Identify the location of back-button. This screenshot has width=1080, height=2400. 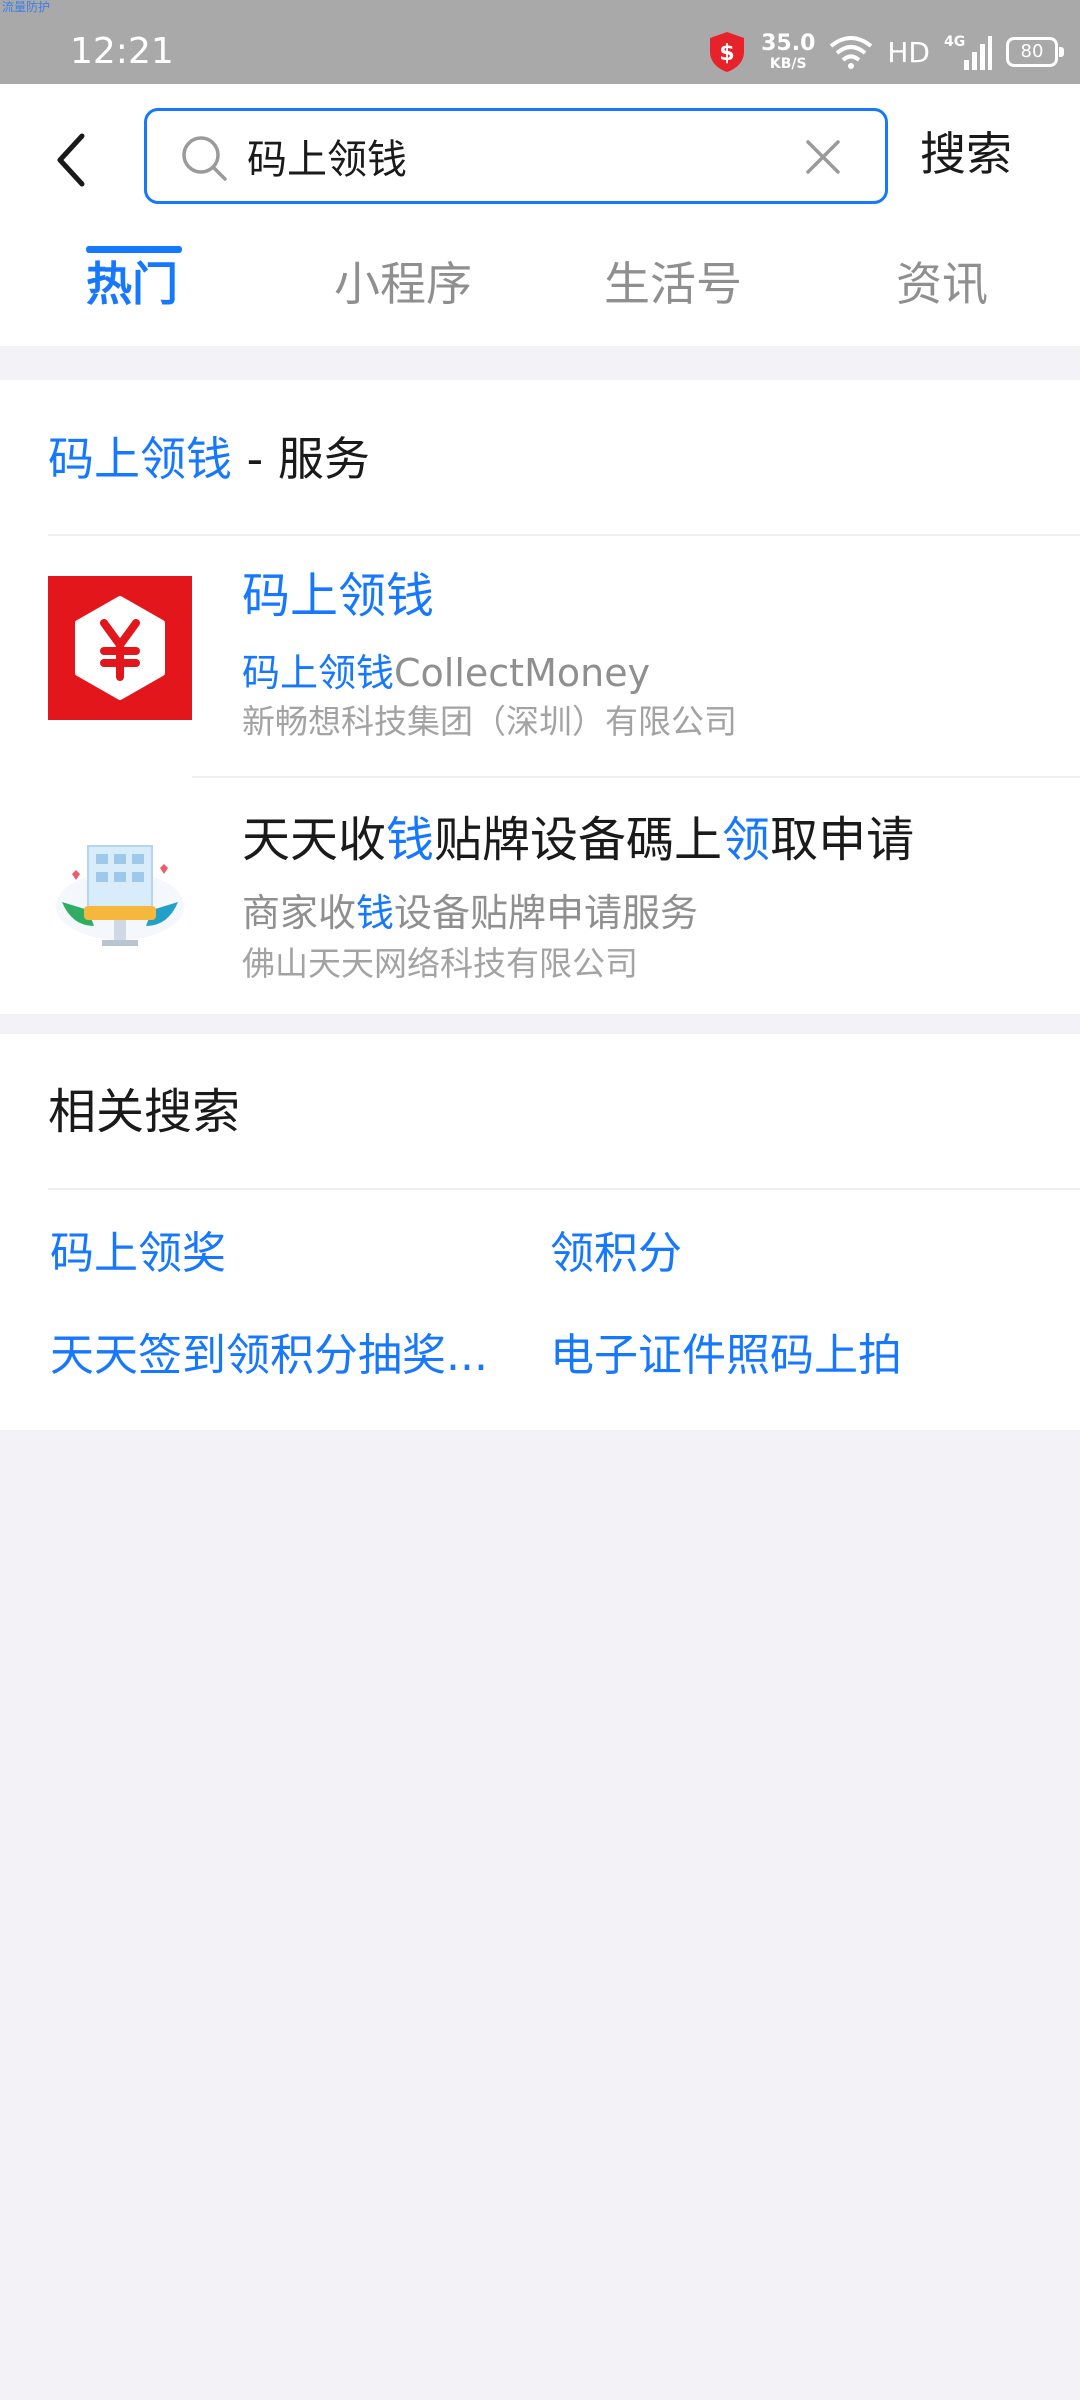
(70, 160).